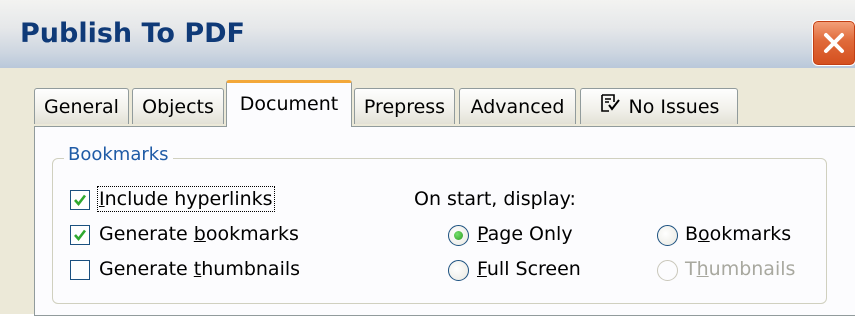 The image size is (855, 316). What do you see at coordinates (525, 234) in the screenshot?
I see `page-only-label: Page Only` at bounding box center [525, 234].